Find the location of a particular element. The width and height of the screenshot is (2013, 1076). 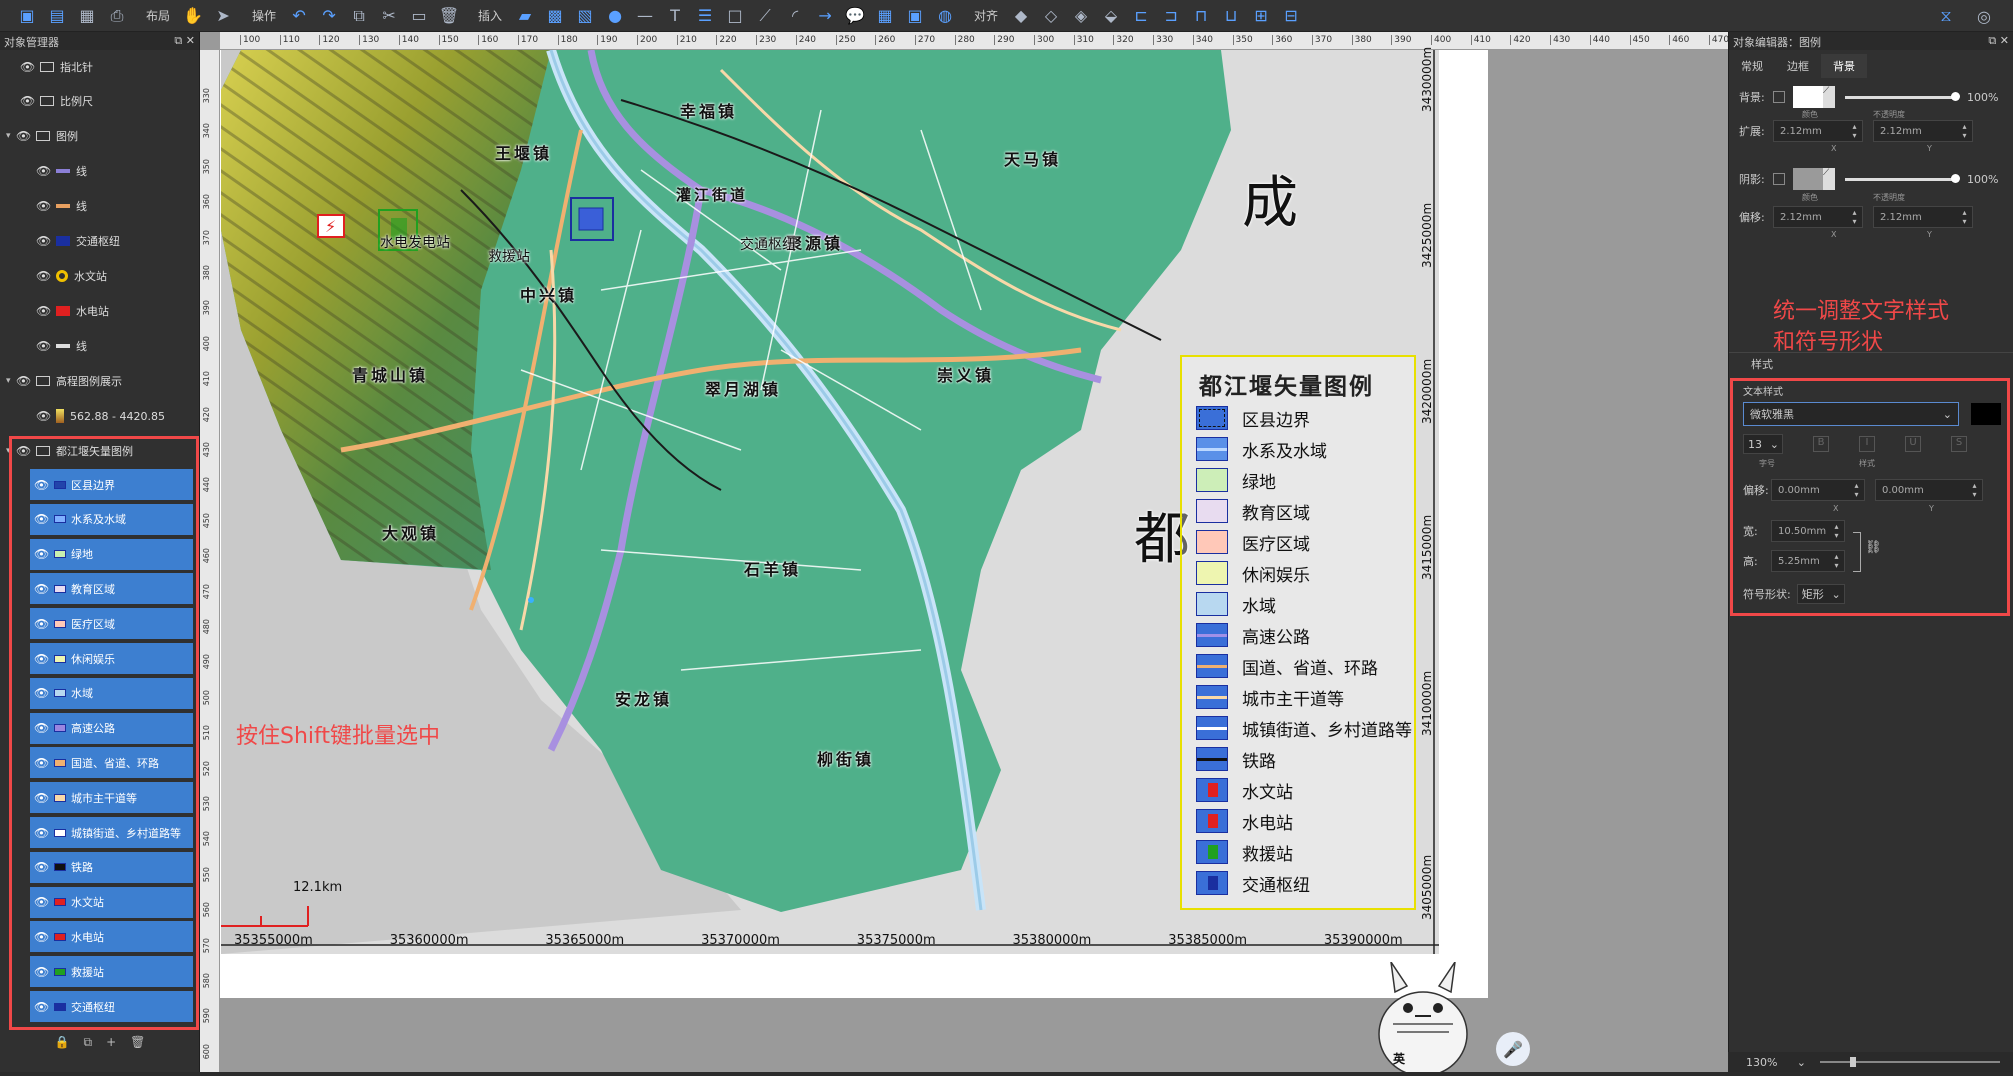

tree-item: 👁 交通枢纽 is located at coordinates (78, 241).